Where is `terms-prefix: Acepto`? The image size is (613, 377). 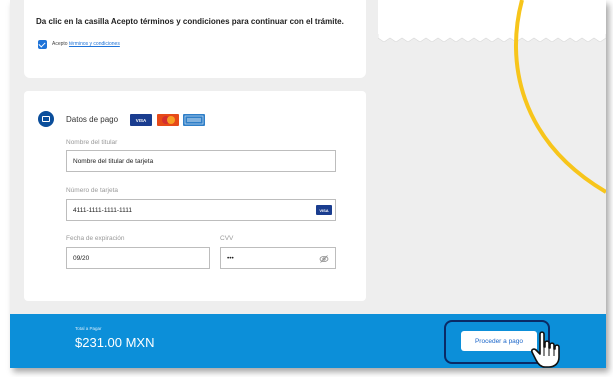
terms-prefix: Acepto is located at coordinates (60, 44).